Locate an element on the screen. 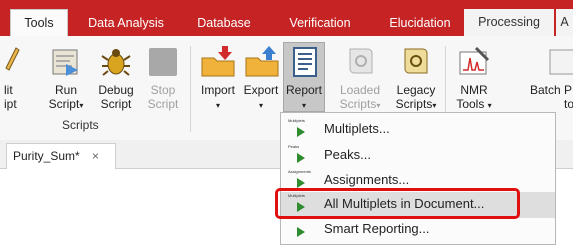 This screenshot has width=573, height=245. export-folder-icon is located at coordinates (262, 61).